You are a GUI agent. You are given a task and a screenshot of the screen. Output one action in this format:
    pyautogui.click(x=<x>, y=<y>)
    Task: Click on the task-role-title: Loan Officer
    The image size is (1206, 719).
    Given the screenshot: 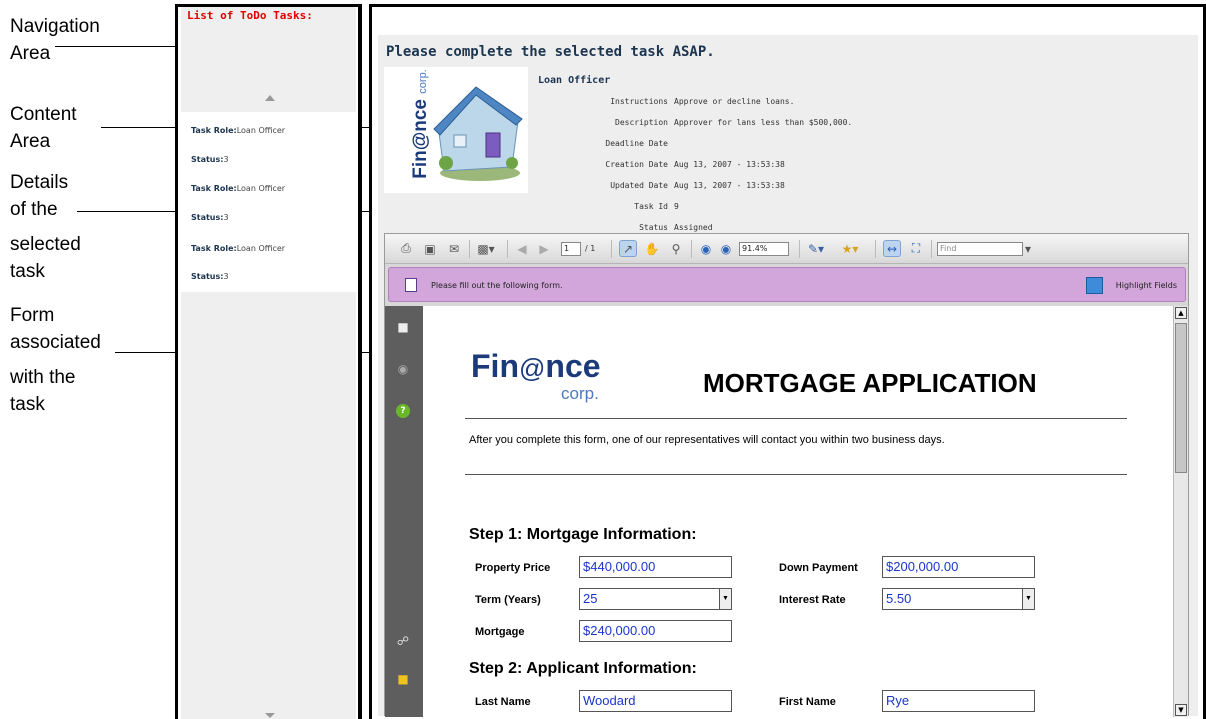 What is the action you would take?
    pyautogui.click(x=574, y=80)
    